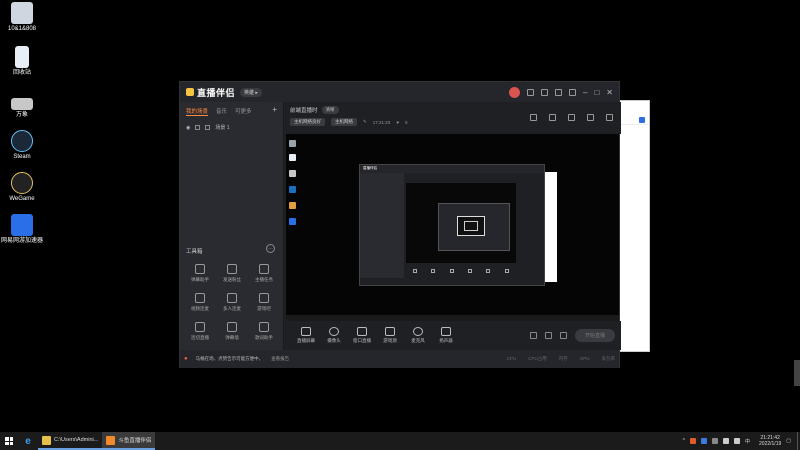  Describe the element at coordinates (264, 331) in the screenshot. I see `tool-lyrics: 歌词助手` at that location.